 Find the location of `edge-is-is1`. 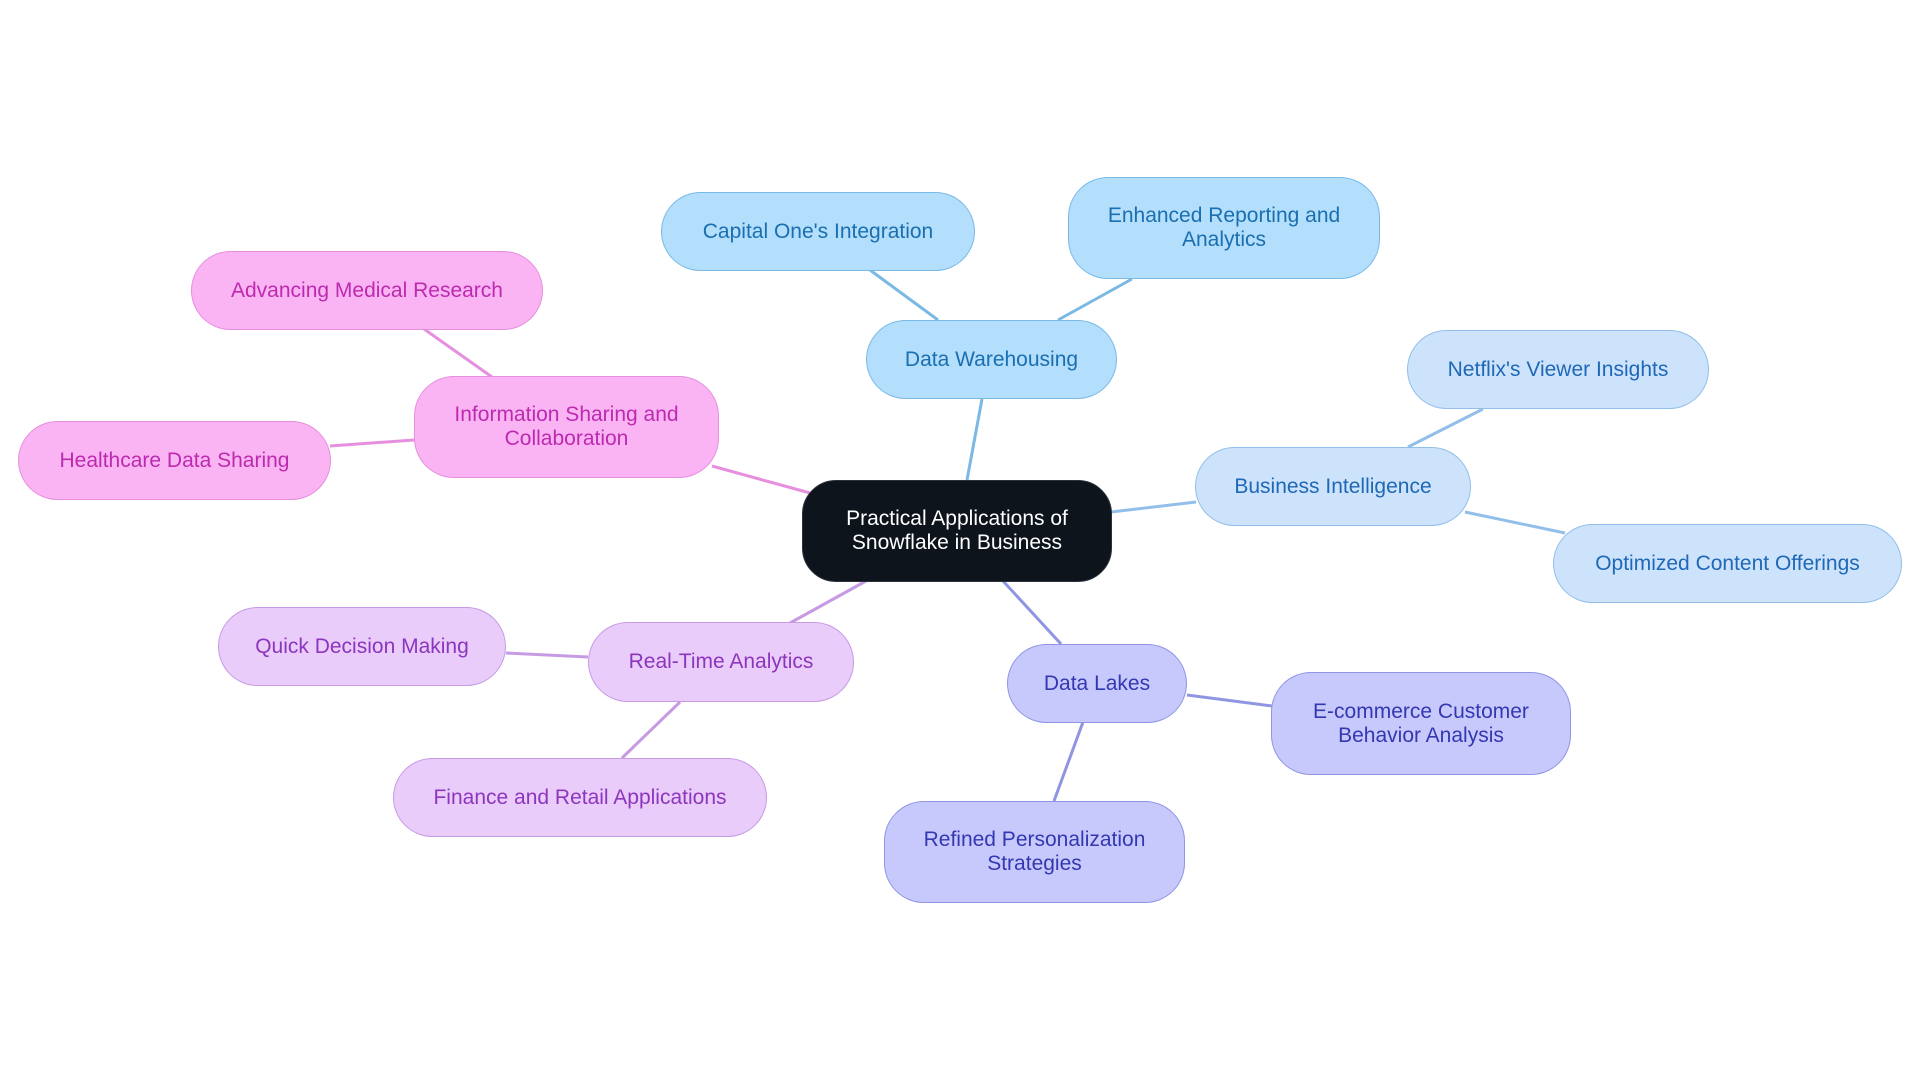

edge-is-is1 is located at coordinates (458, 353).